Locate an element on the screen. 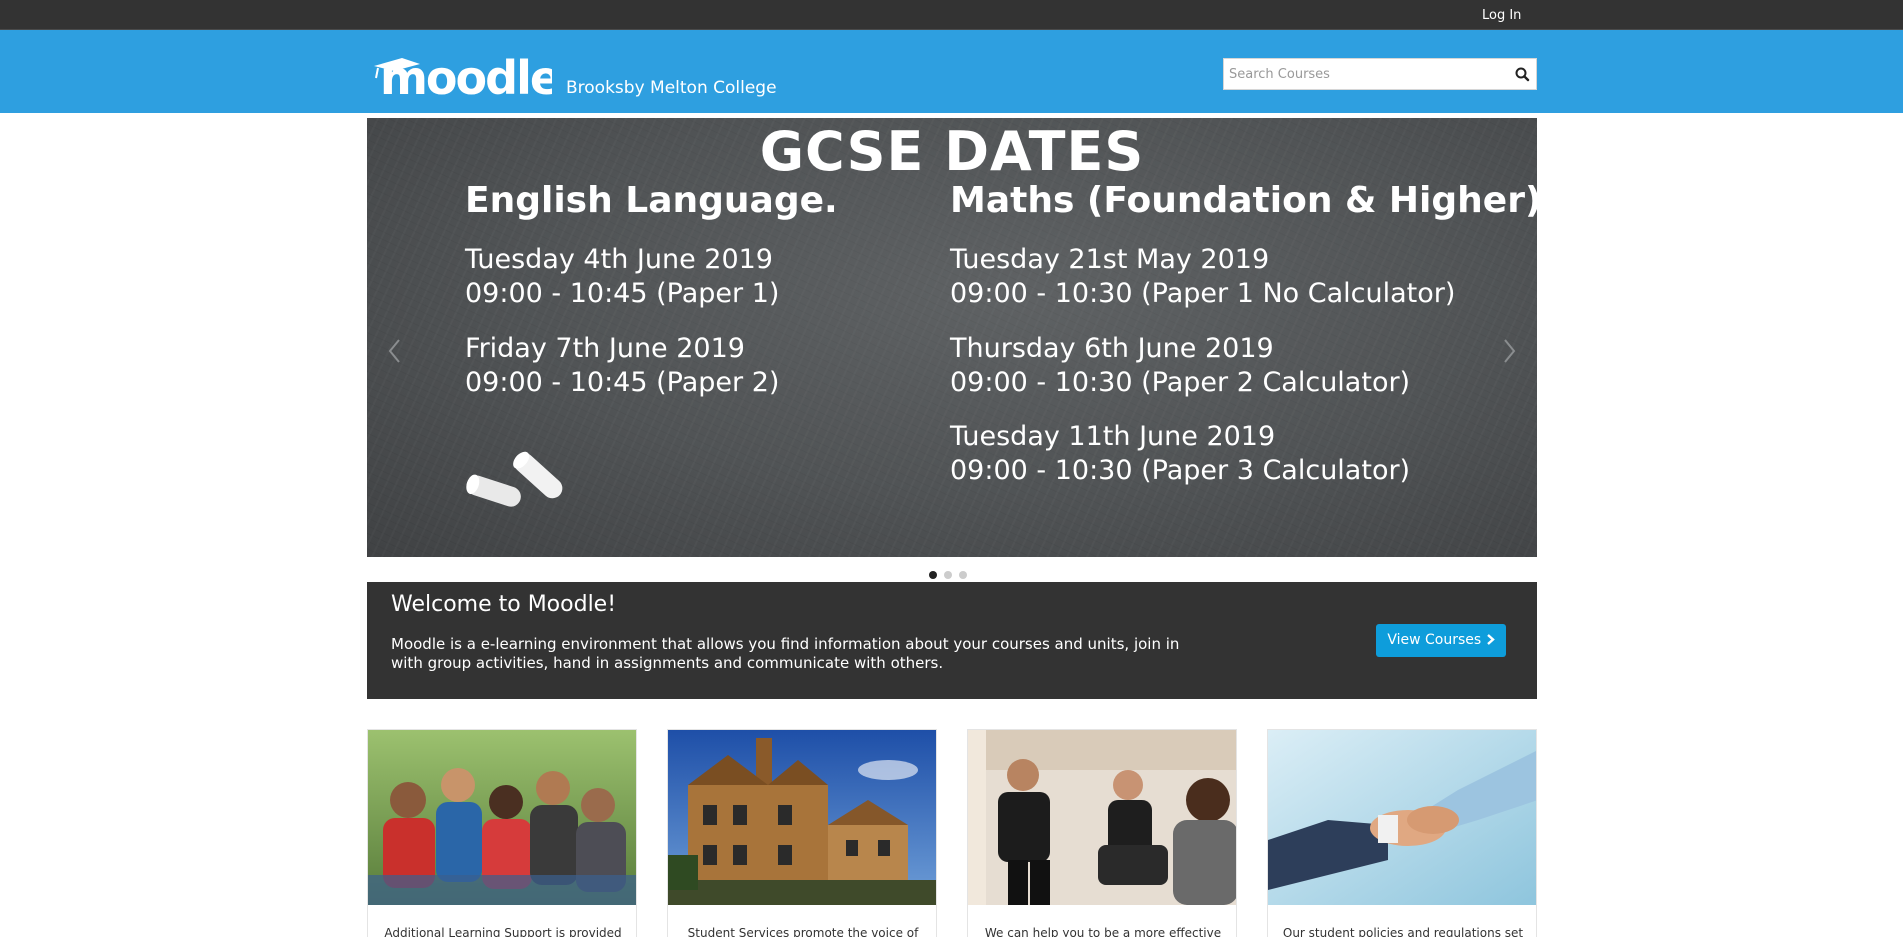 Image resolution: width=1903 pixels, height=937 pixels. card-effective-learner: We can help you to be a more effective is located at coordinates (1102, 833).